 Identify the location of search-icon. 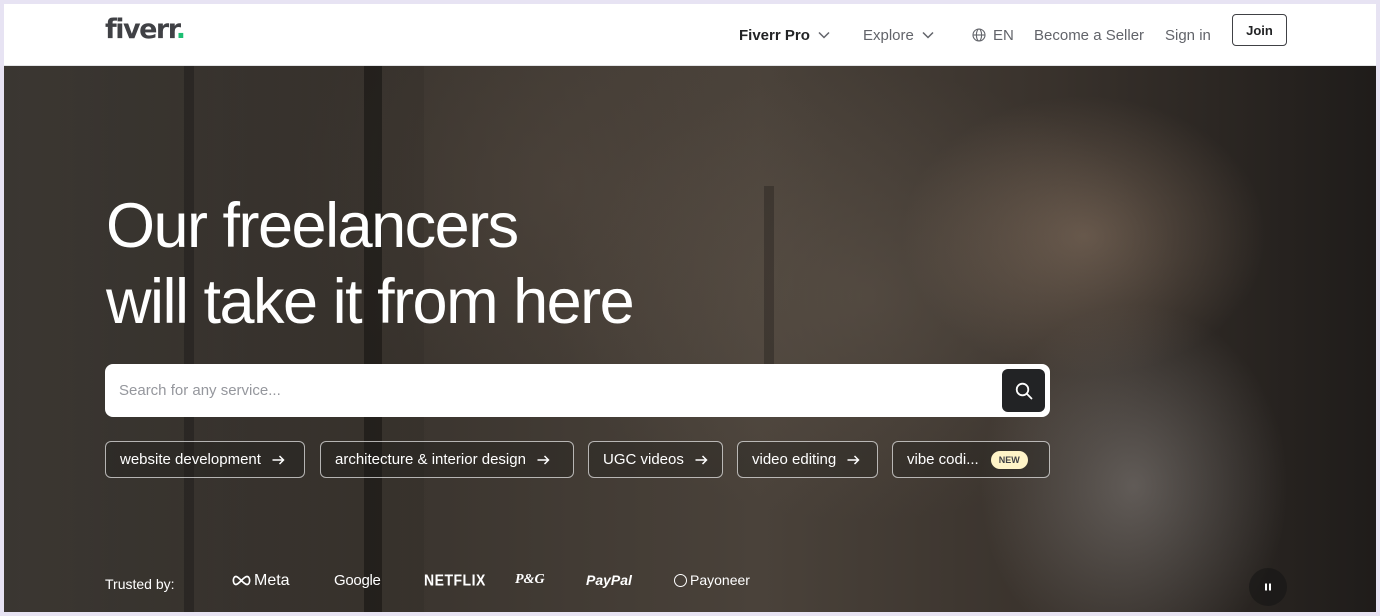
(1023, 390).